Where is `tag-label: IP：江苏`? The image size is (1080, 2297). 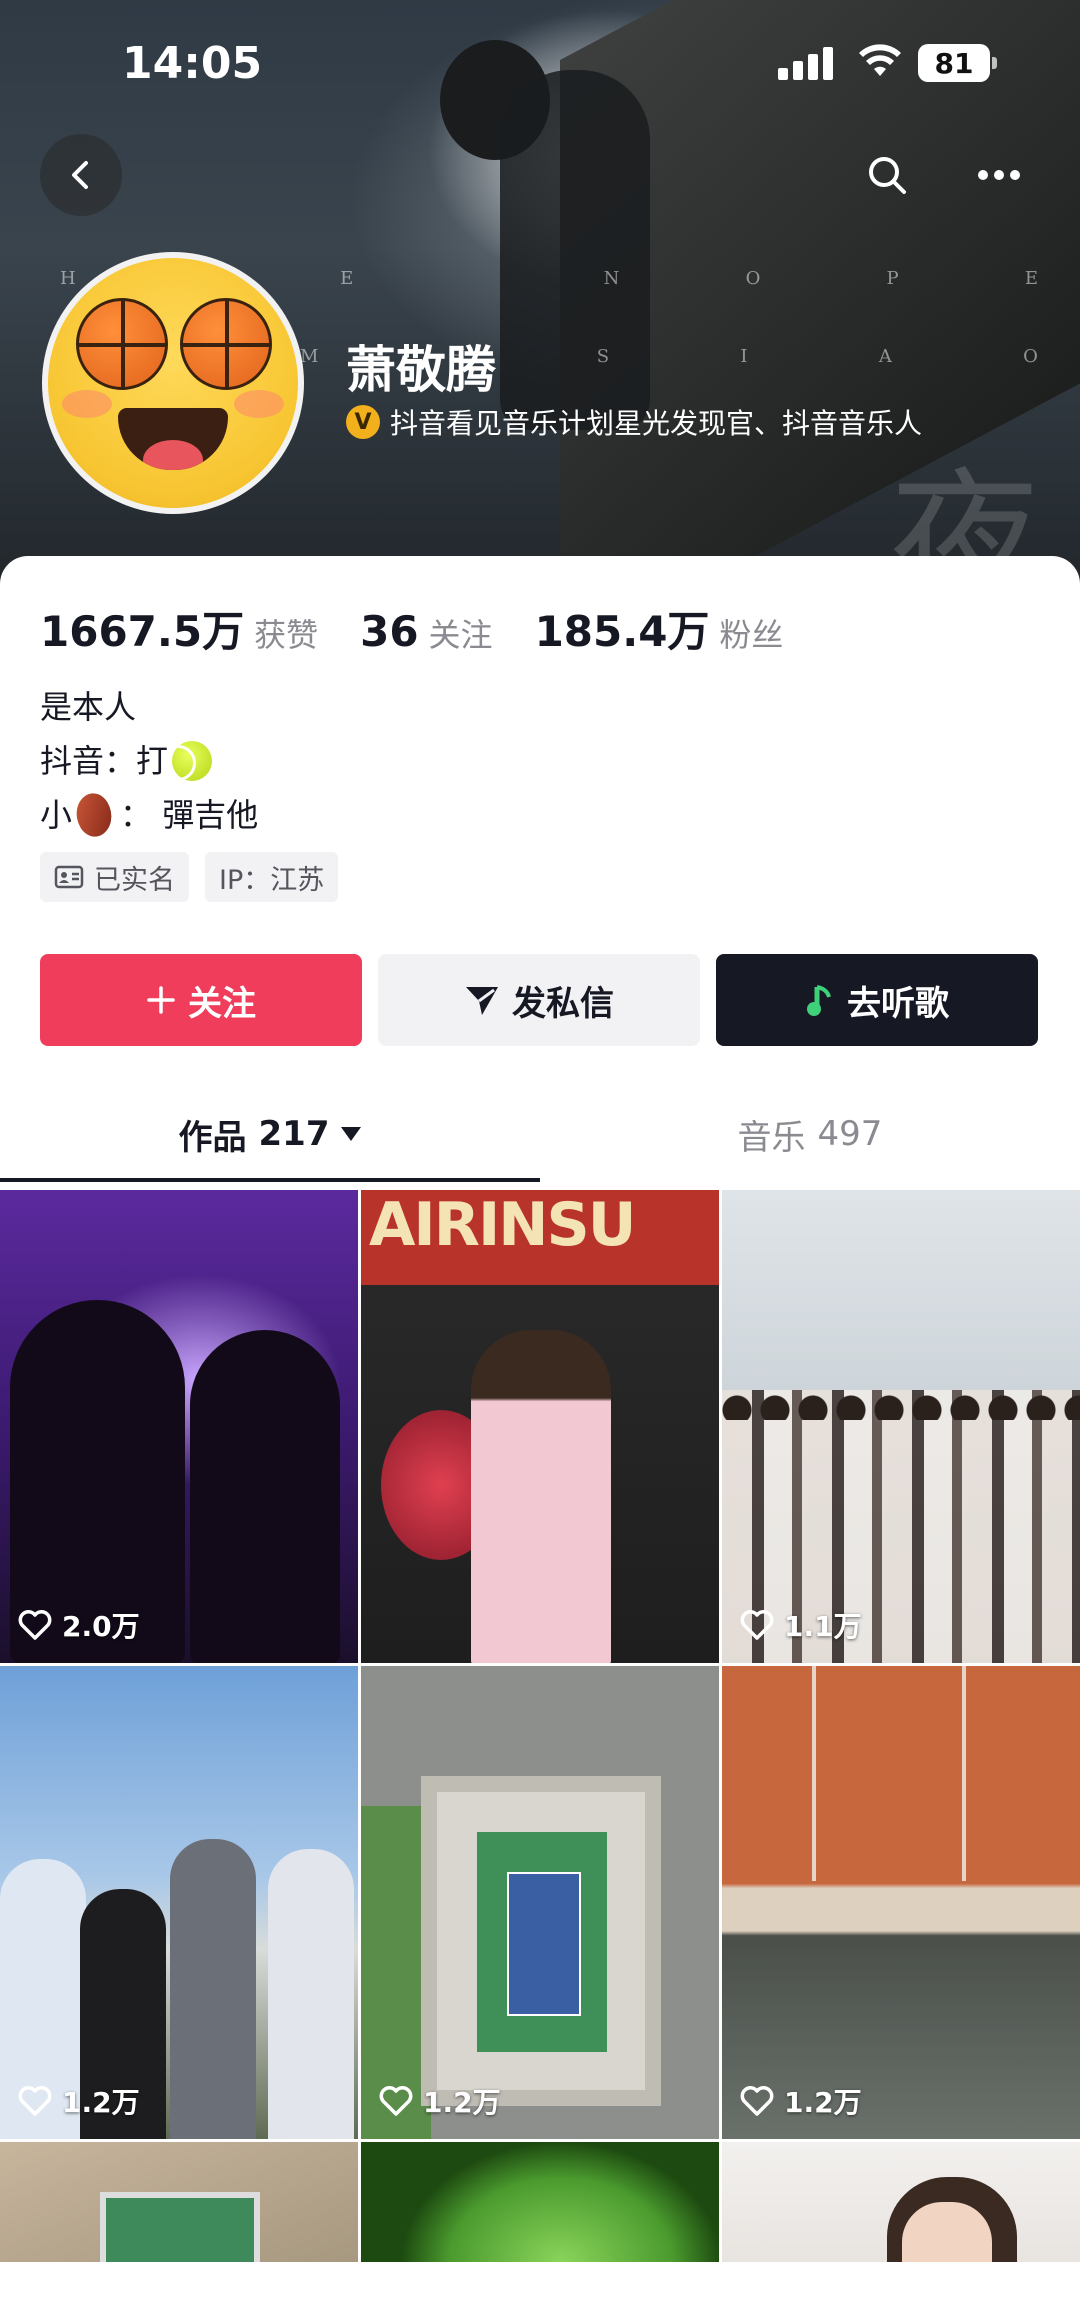
tag-label: IP：江苏 is located at coordinates (272, 880).